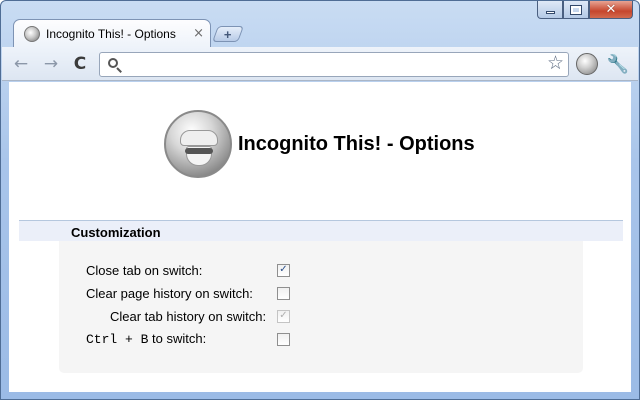 Image resolution: width=640 pixels, height=400 pixels. What do you see at coordinates (356, 143) in the screenshot?
I see `page-title: Incognito This! - Options` at bounding box center [356, 143].